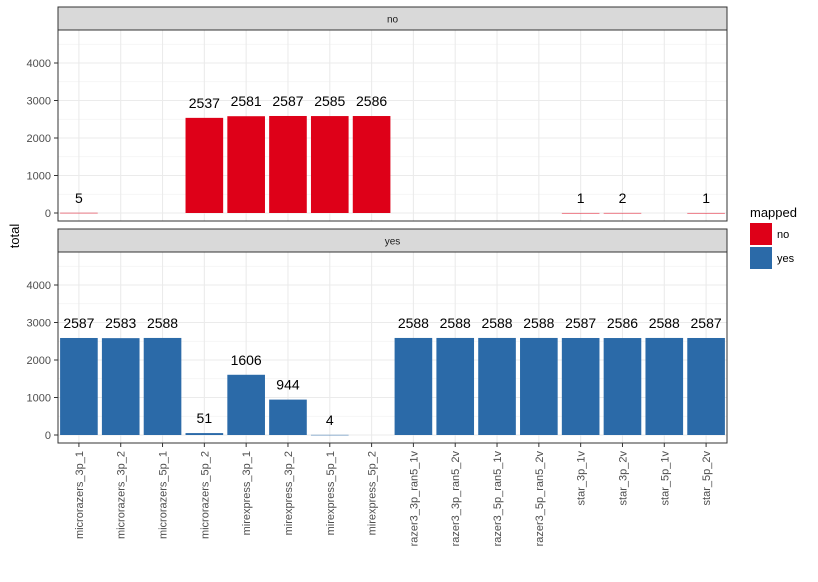  I want to click on x-tick-label: mirexpress_5p_2, so click(373, 493).